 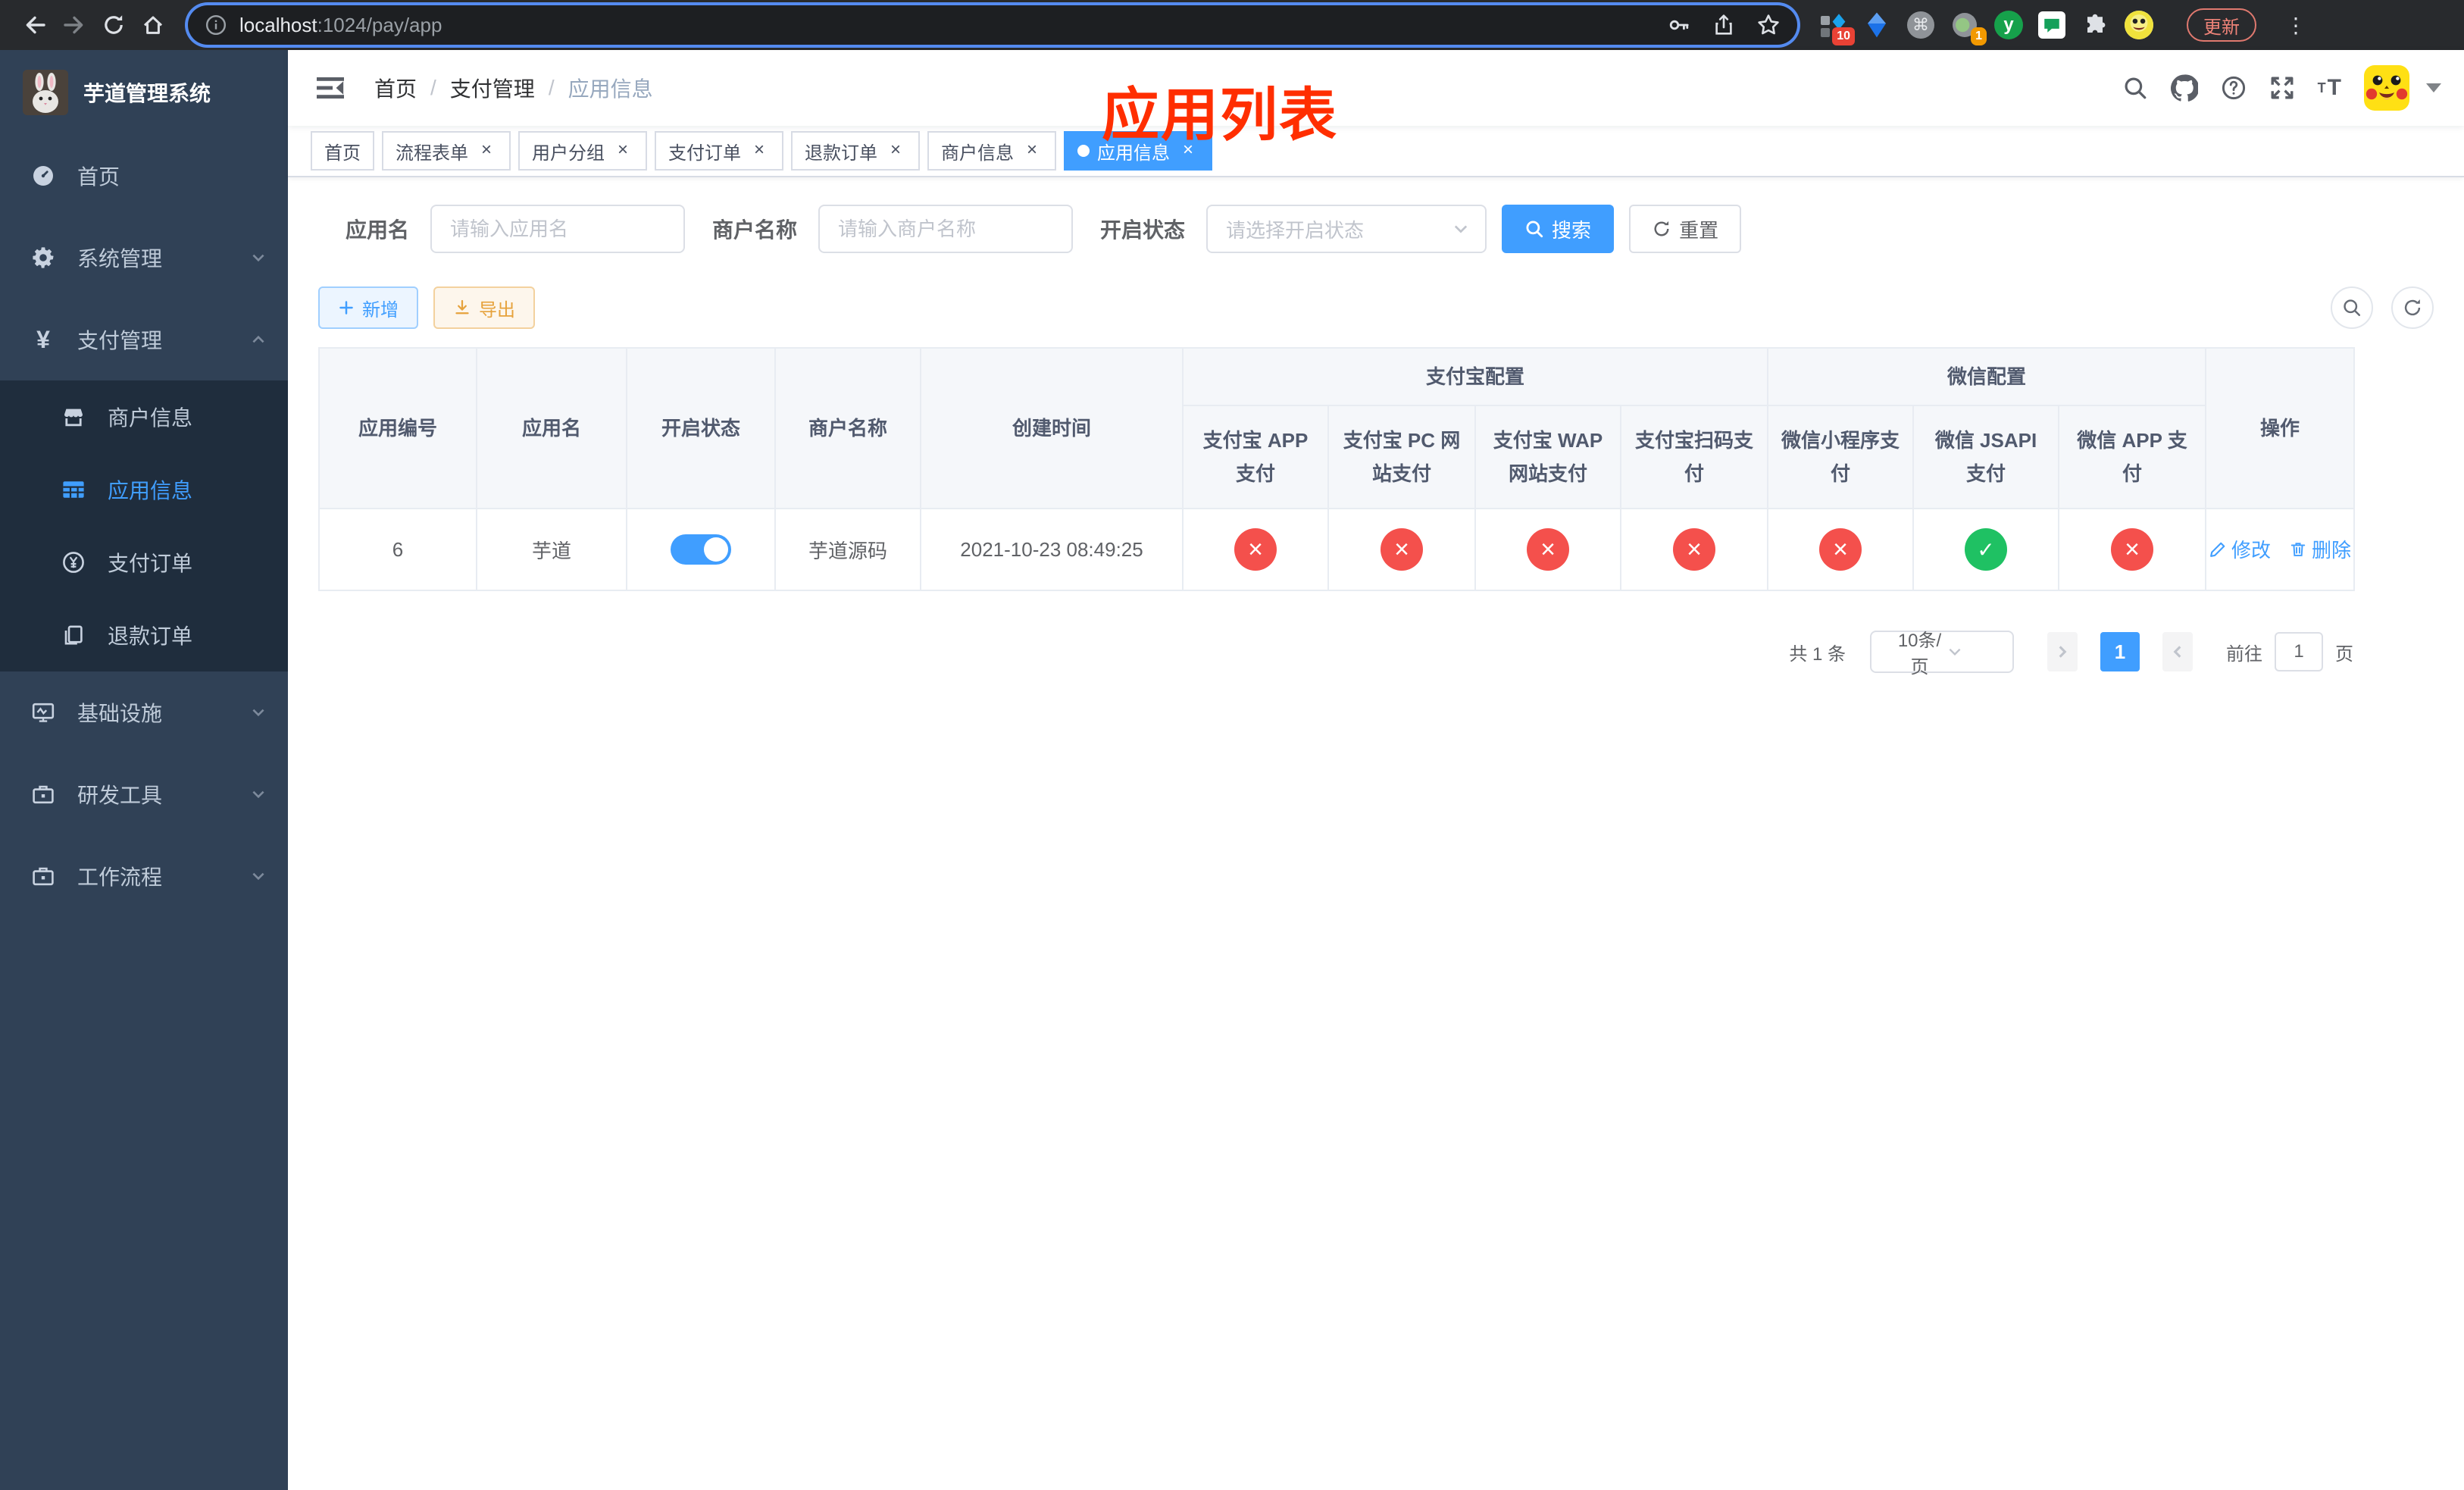 I want to click on table-toolbar: 新增 导出, so click(x=1376, y=307).